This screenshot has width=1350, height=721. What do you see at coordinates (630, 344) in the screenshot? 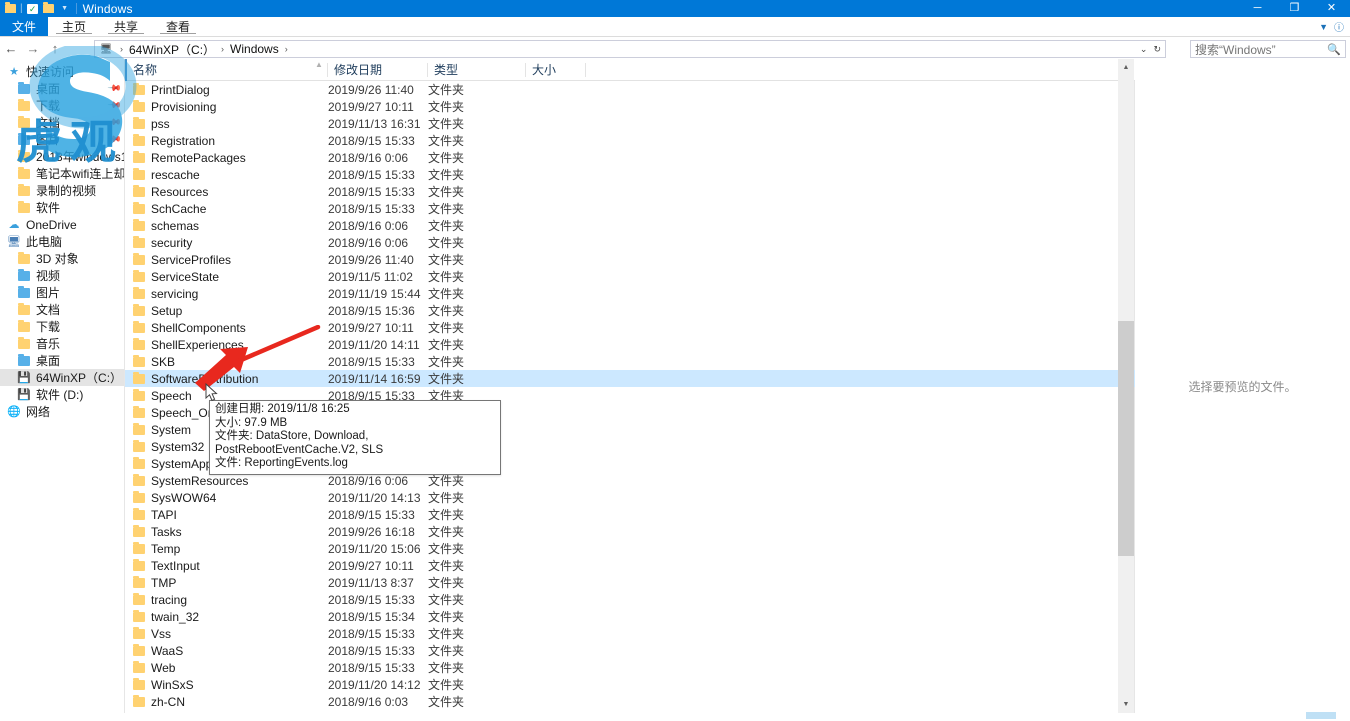
I see `table-row: ShellExperiences 2019/11/20 14:11 文件夹` at bounding box center [630, 344].